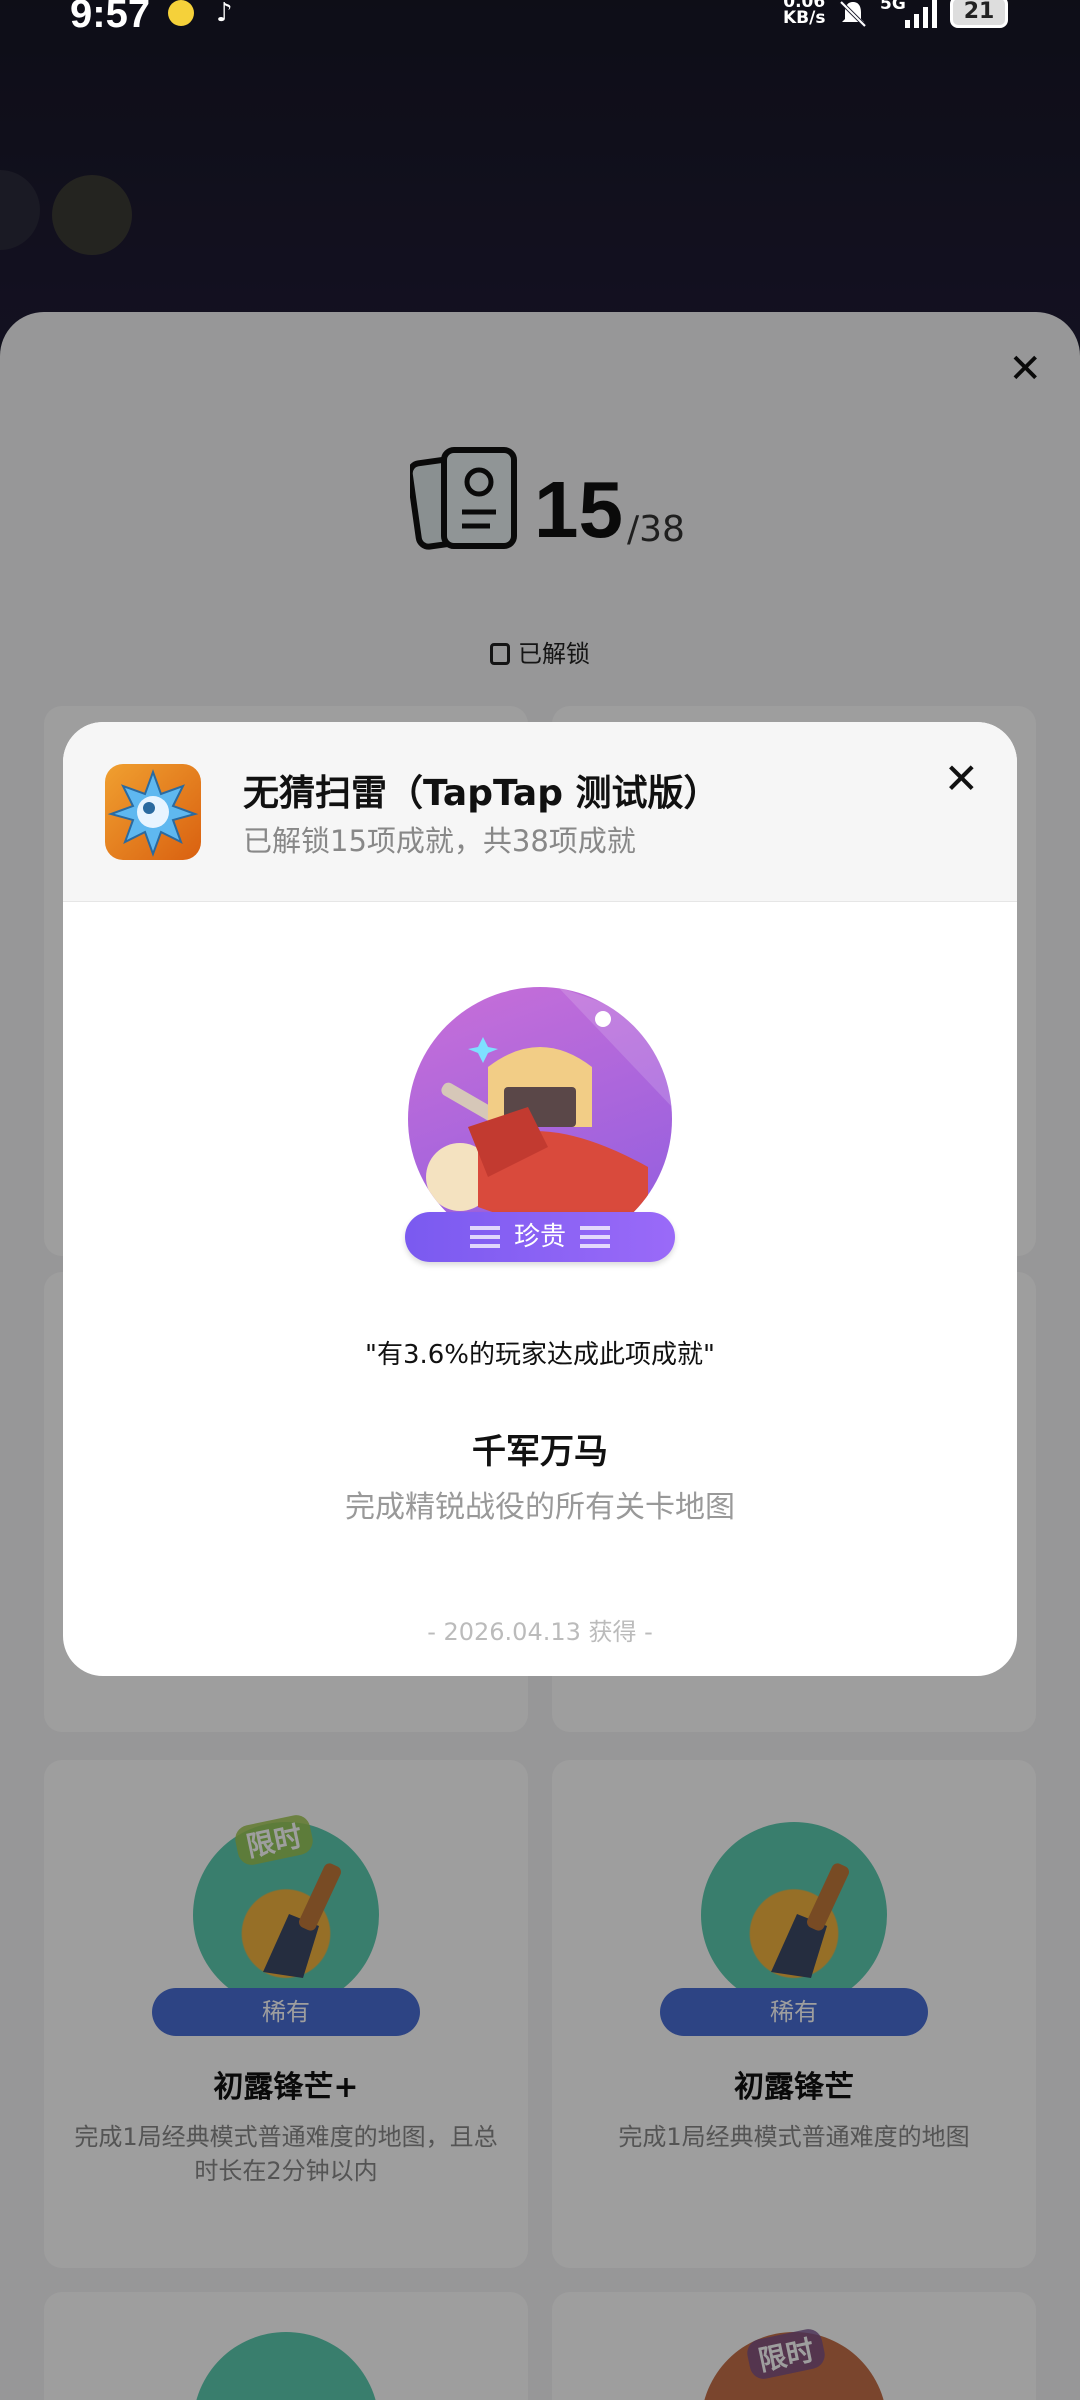  Describe the element at coordinates (804, 14) in the screenshot. I see `net-speed: 0.06 KB/s` at that location.